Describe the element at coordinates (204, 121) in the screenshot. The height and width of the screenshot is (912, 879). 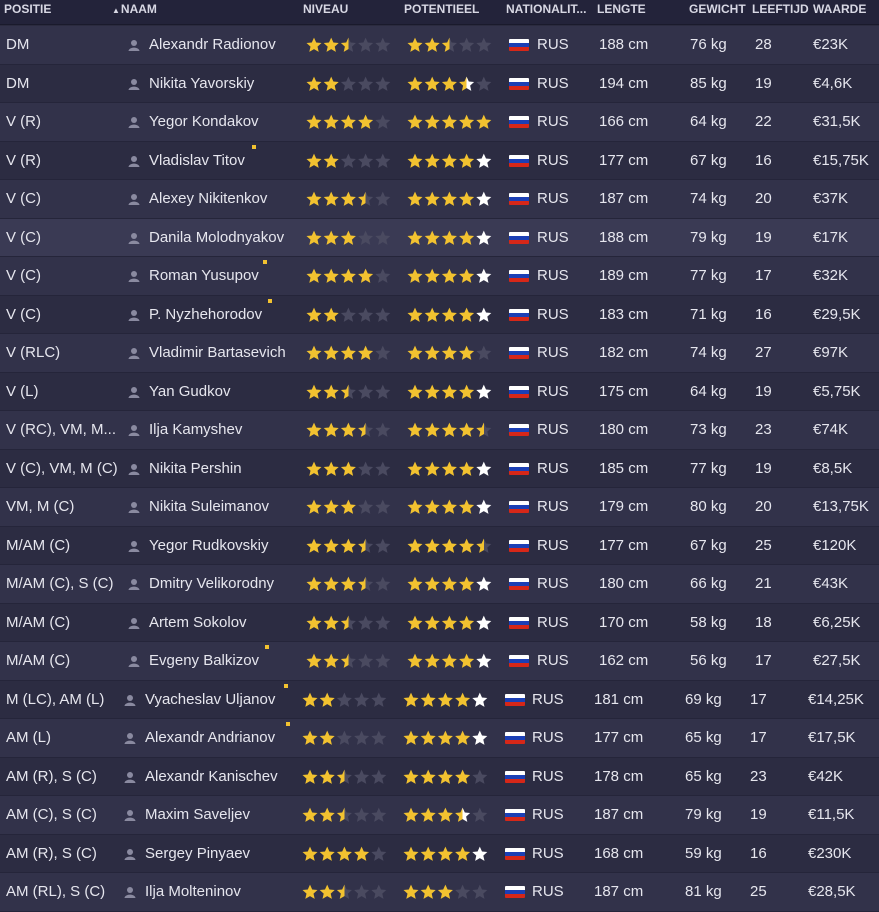
I see `player-name: Yegor Kondakov` at that location.